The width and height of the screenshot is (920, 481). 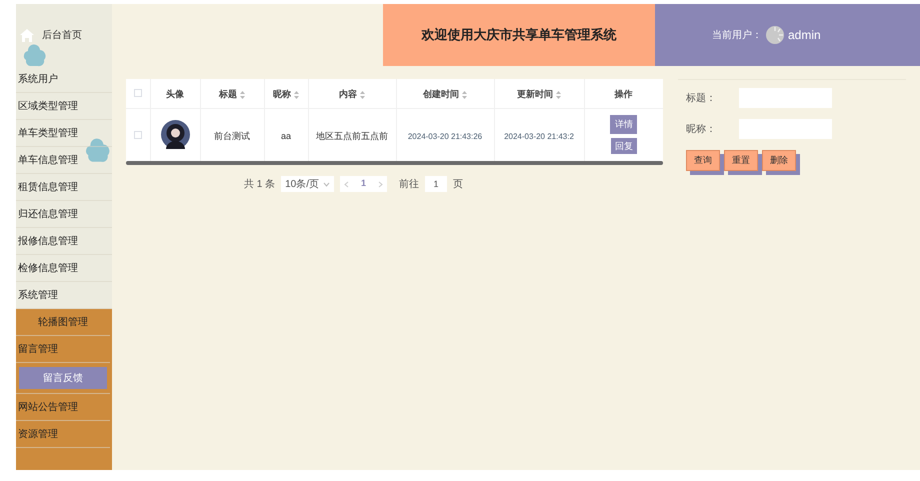 What do you see at coordinates (48, 133) in the screenshot?
I see `menu-item: 单车类型管理` at bounding box center [48, 133].